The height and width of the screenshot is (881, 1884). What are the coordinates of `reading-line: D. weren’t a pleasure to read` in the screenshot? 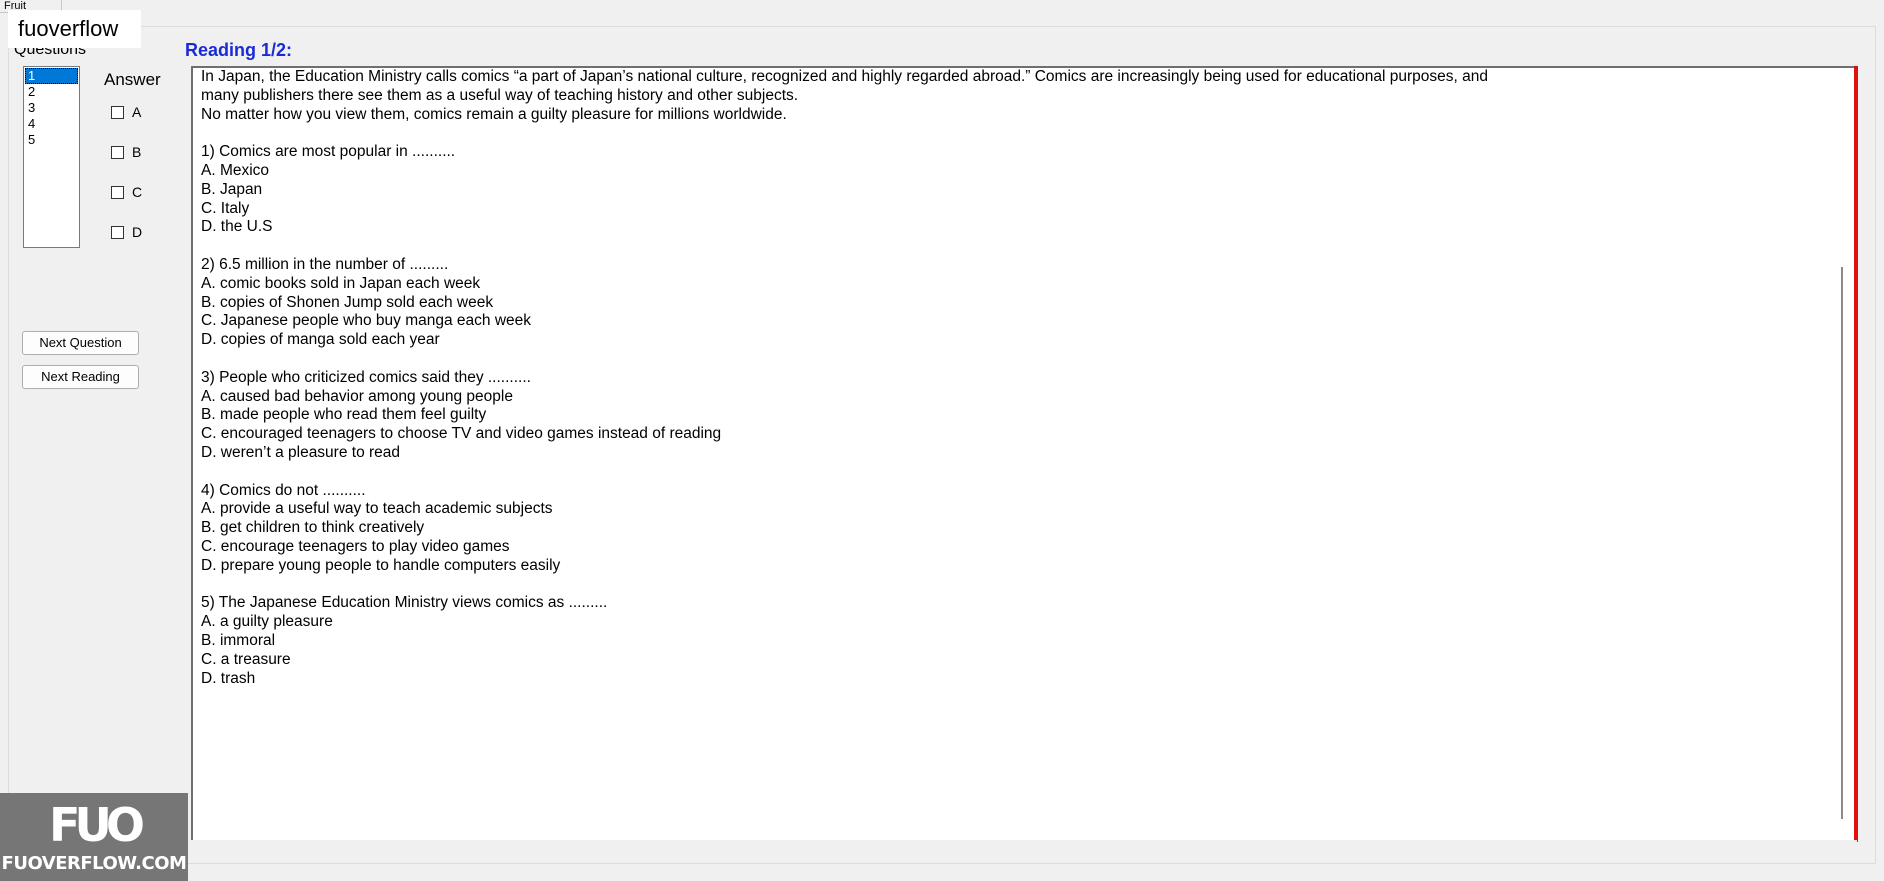 It's located at (301, 452).